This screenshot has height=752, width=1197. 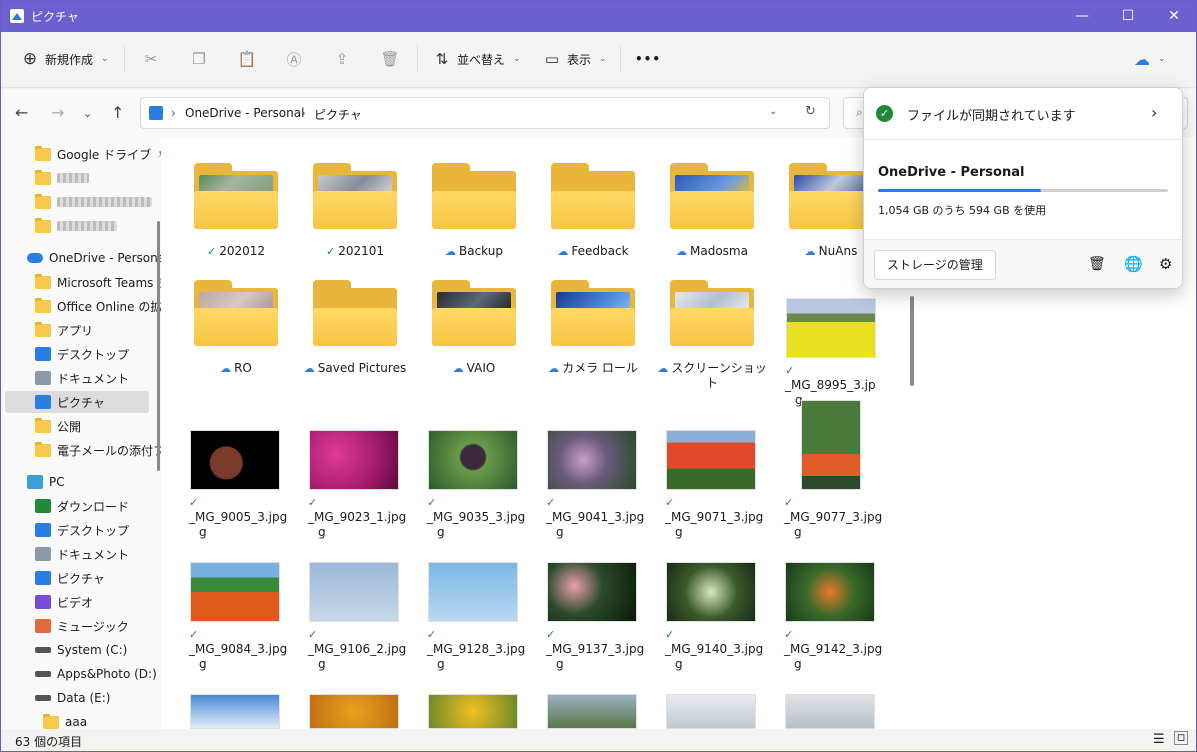 I want to click on folder-label: ☁ カメラ ロール, so click(x=593, y=368).